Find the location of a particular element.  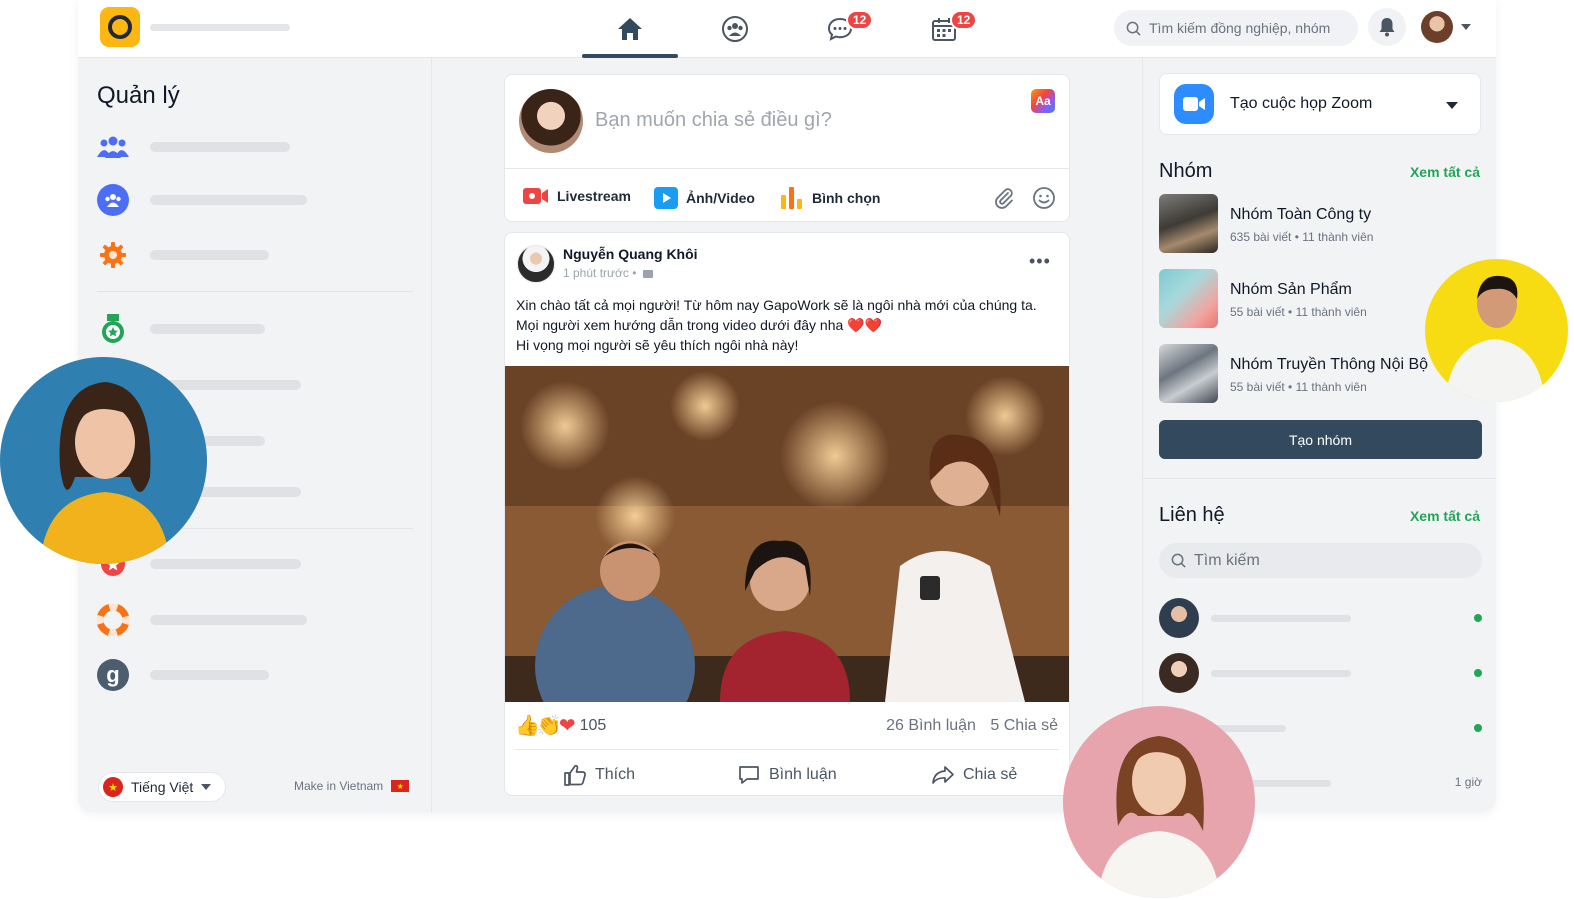

home-icon is located at coordinates (630, 29).